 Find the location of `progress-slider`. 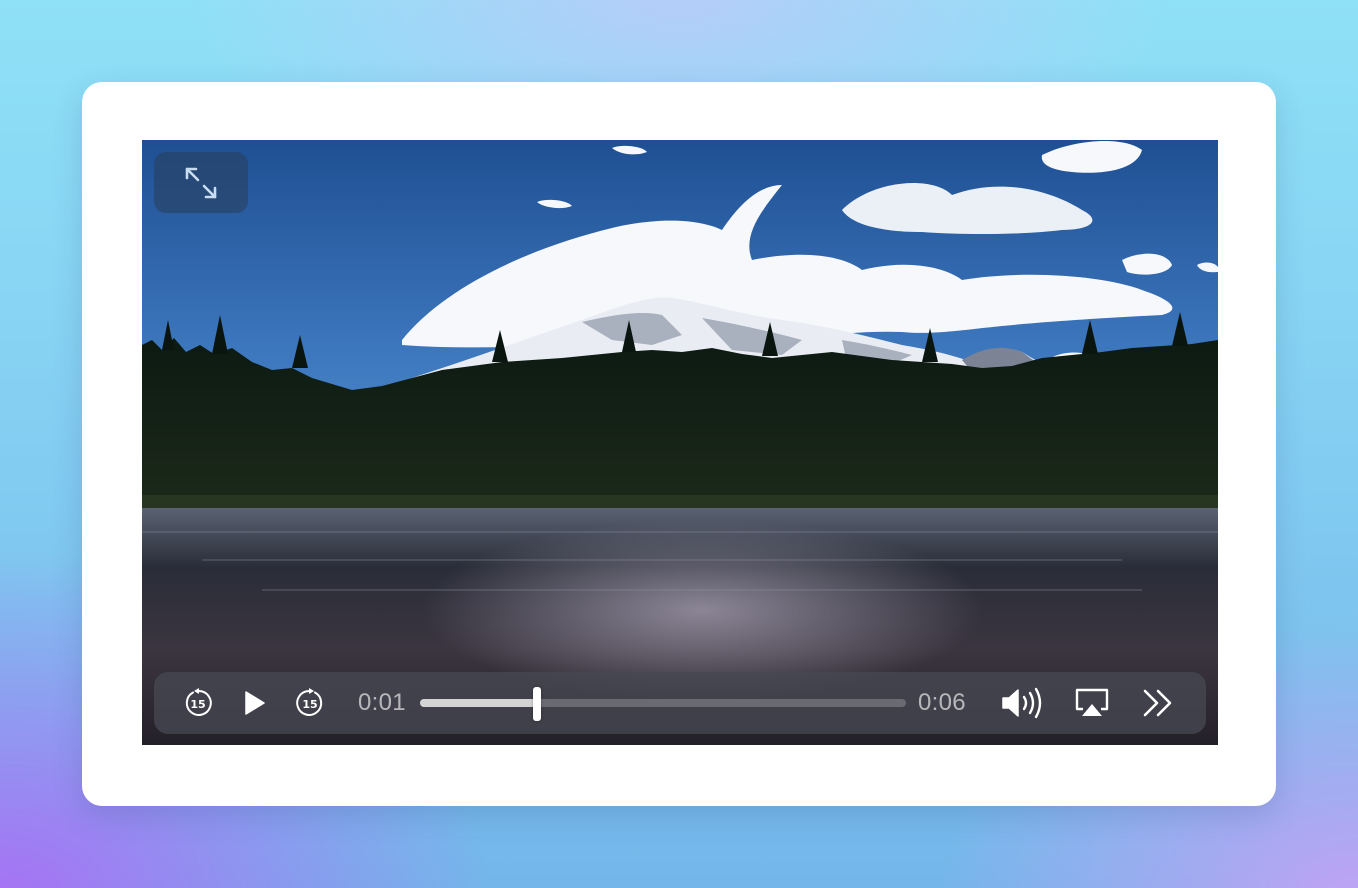

progress-slider is located at coordinates (663, 704).